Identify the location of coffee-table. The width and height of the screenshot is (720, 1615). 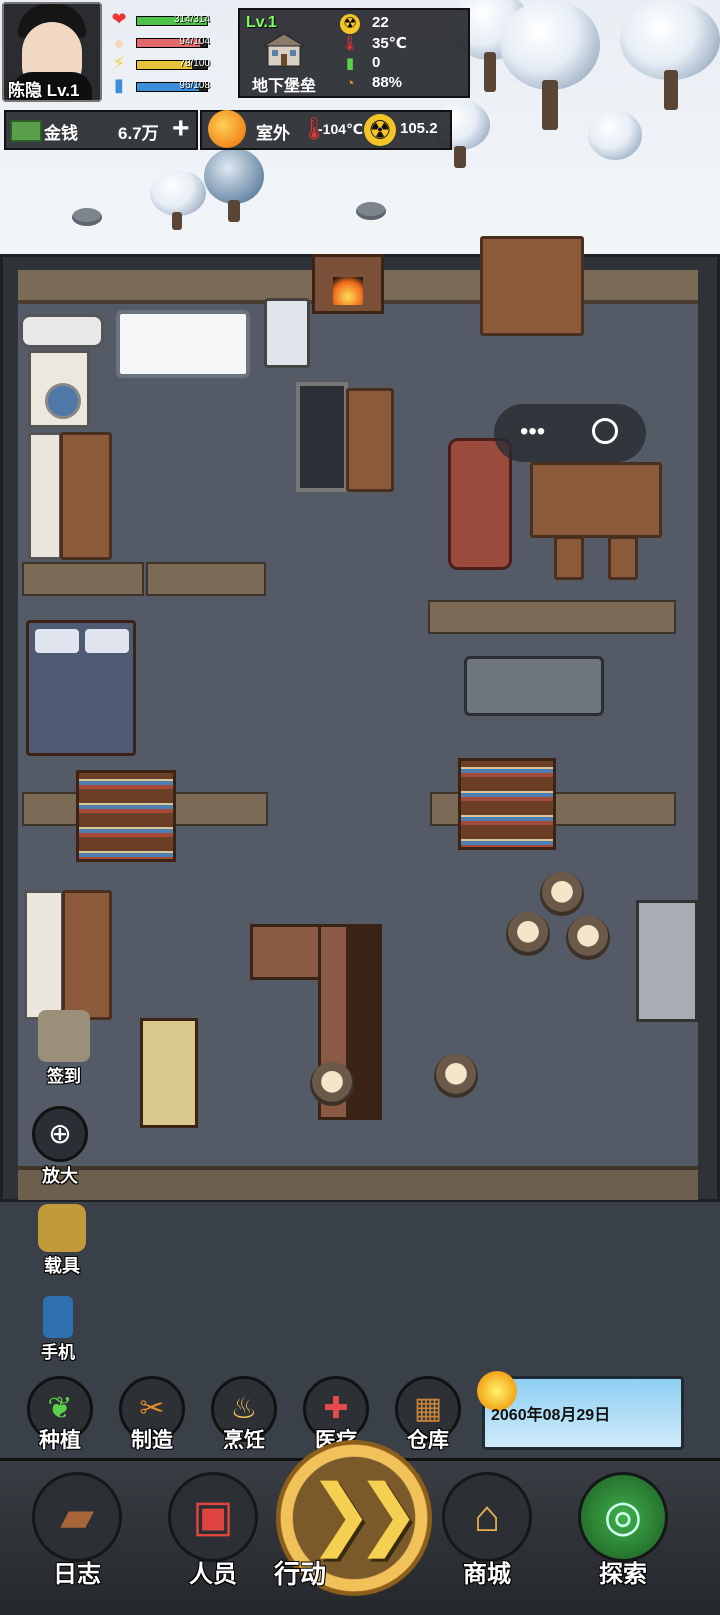
(169, 1073).